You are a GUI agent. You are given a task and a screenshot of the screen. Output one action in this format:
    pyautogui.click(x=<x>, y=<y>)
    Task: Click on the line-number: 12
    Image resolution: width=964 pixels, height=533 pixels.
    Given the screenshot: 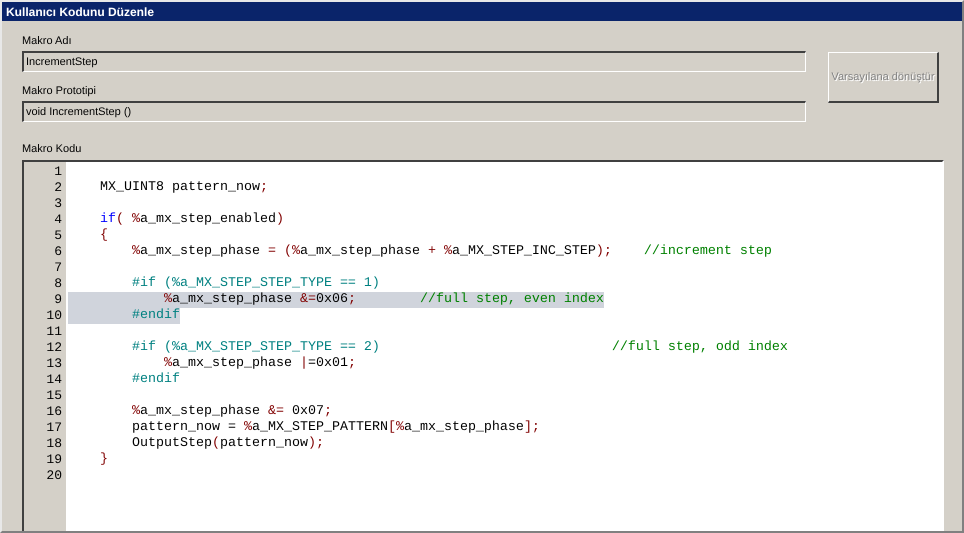 What is the action you would take?
    pyautogui.click(x=54, y=347)
    